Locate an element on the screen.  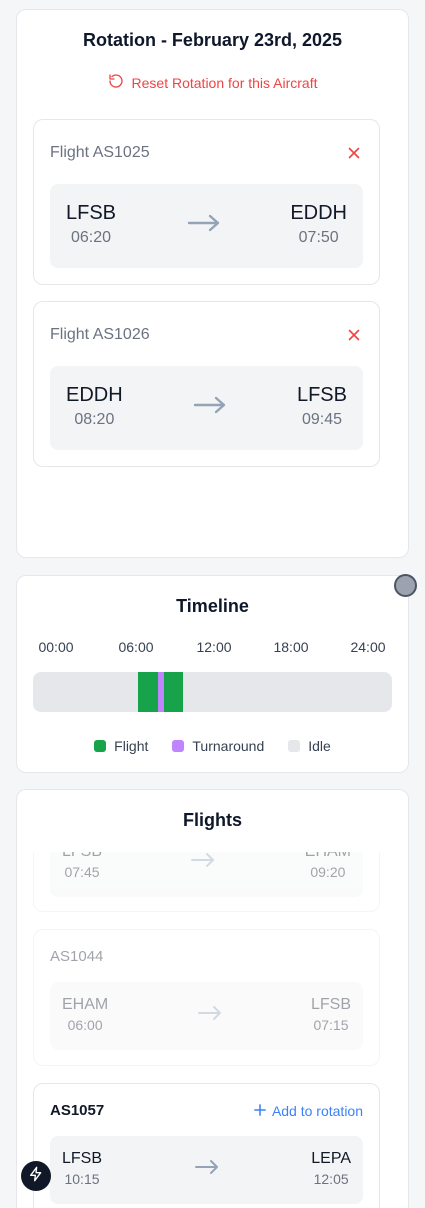
flight-route: LFSB 06:20 EDDH 07:50 is located at coordinates (206, 226).